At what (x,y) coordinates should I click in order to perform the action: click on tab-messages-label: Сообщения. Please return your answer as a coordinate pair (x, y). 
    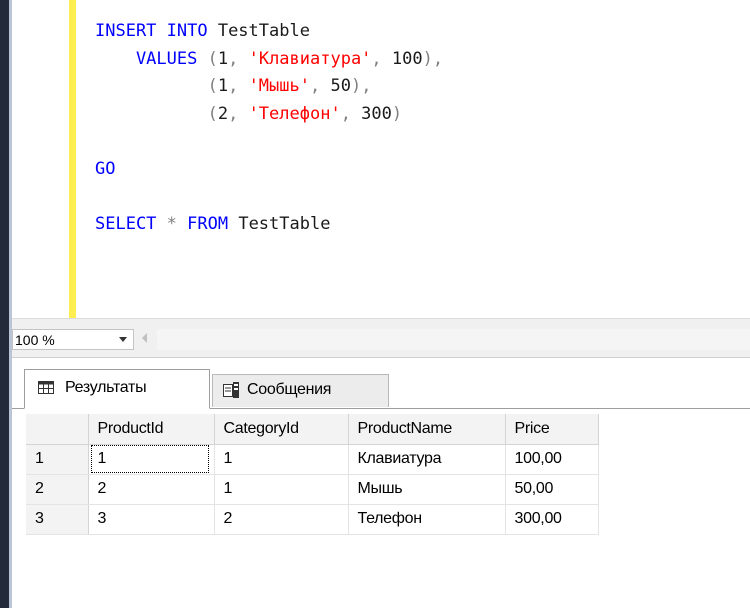
    Looking at the image, I should click on (289, 389).